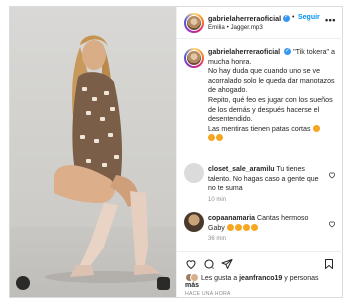 The height and width of the screenshot is (304, 350). I want to click on author-username-text: gabrielaherreraoficial, so click(244, 18).